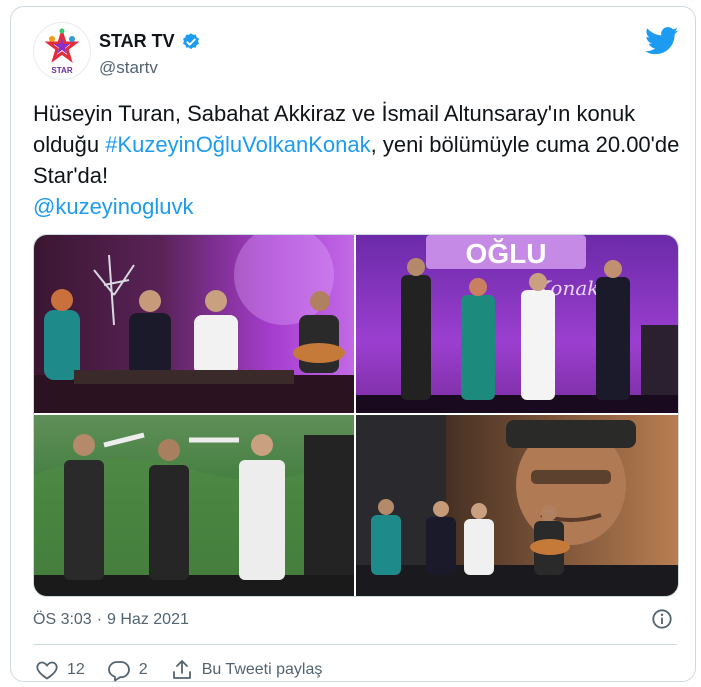 The image size is (701, 687). Describe the element at coordinates (662, 619) in the screenshot. I see `info-icon` at that location.